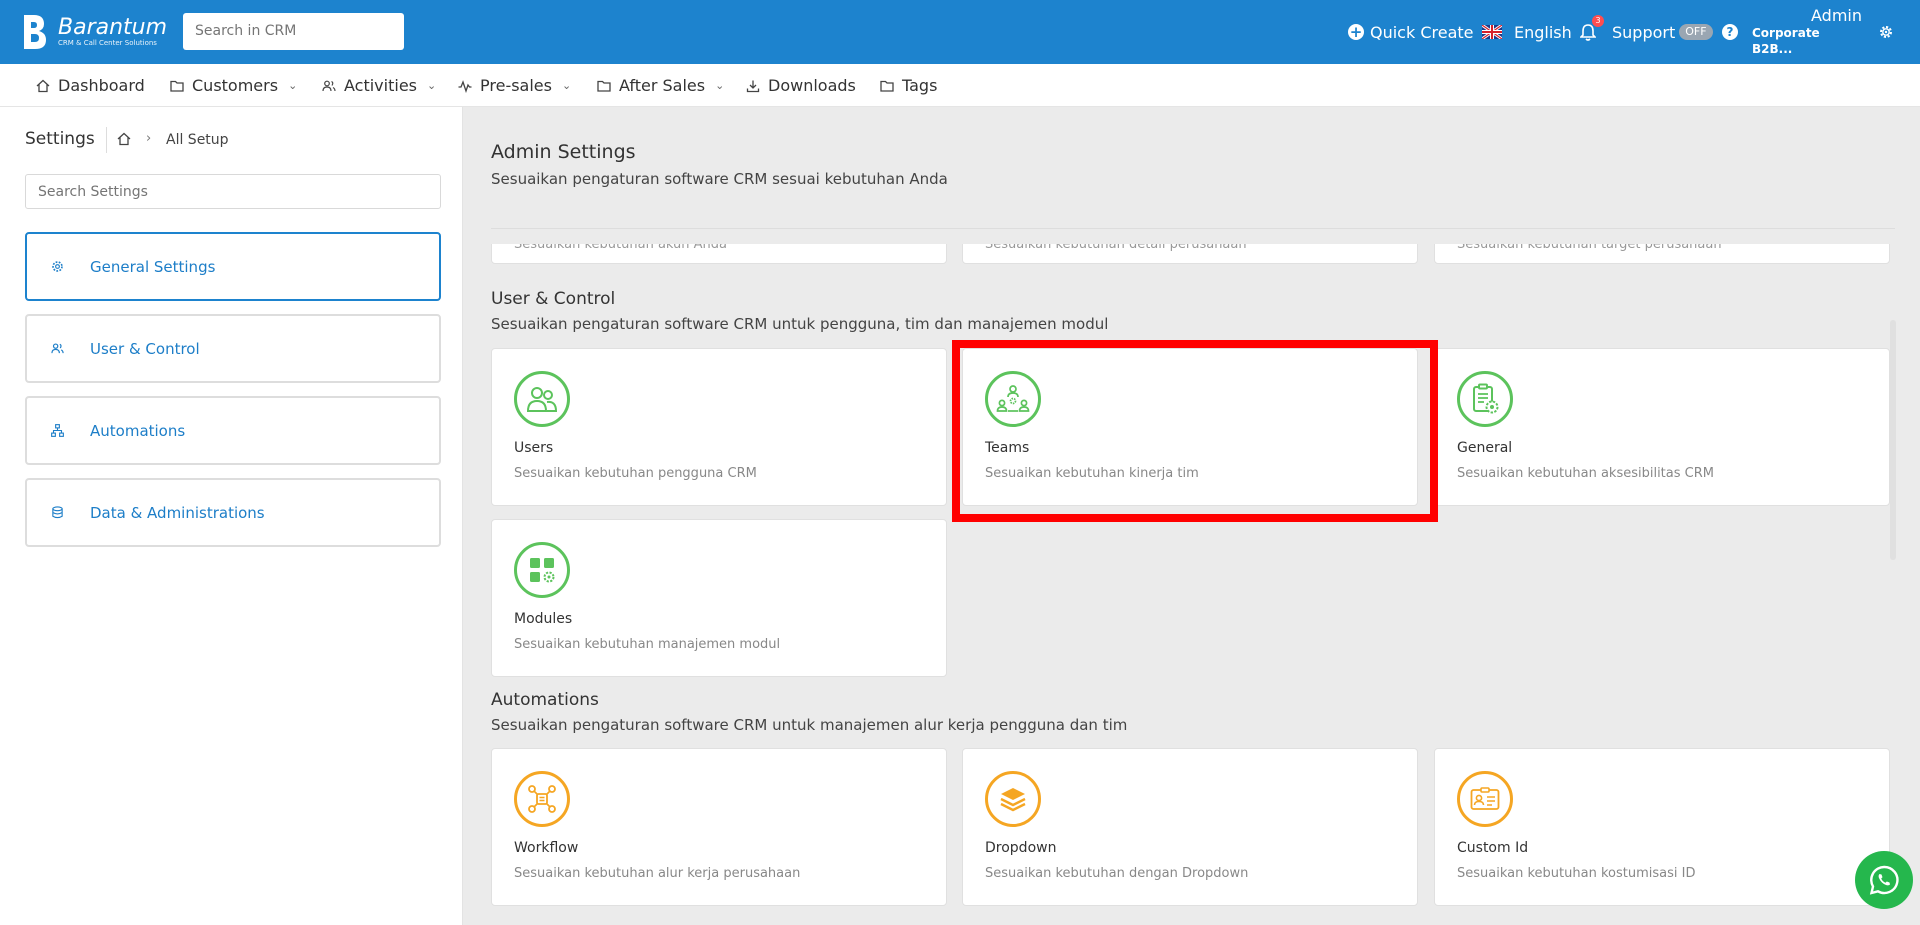 This screenshot has height=925, width=1920. Describe the element at coordinates (1662, 254) in the screenshot. I see `target-card: Sesuaikan kebutuhan target perusahaan` at that location.